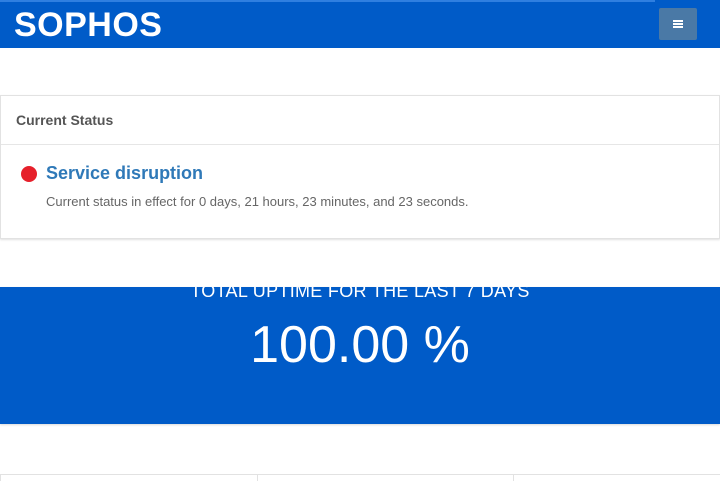 The height and width of the screenshot is (481, 720). What do you see at coordinates (125, 173) in the screenshot?
I see `status-title: Service disruption` at bounding box center [125, 173].